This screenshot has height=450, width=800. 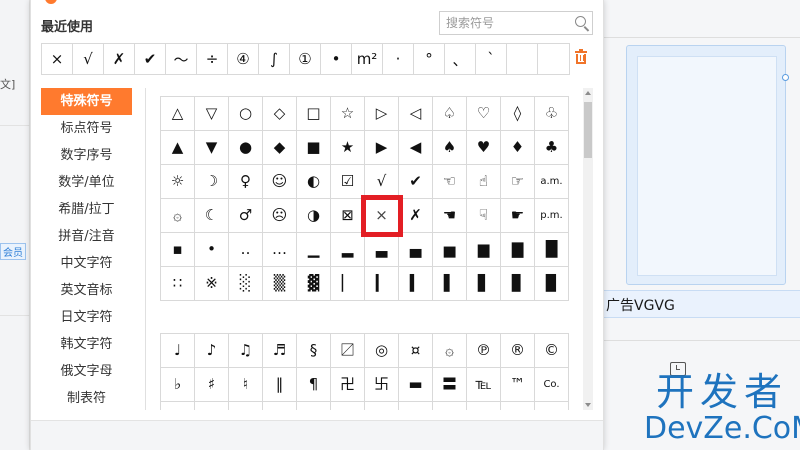 I want to click on symbol-search-box, so click(x=516, y=23).